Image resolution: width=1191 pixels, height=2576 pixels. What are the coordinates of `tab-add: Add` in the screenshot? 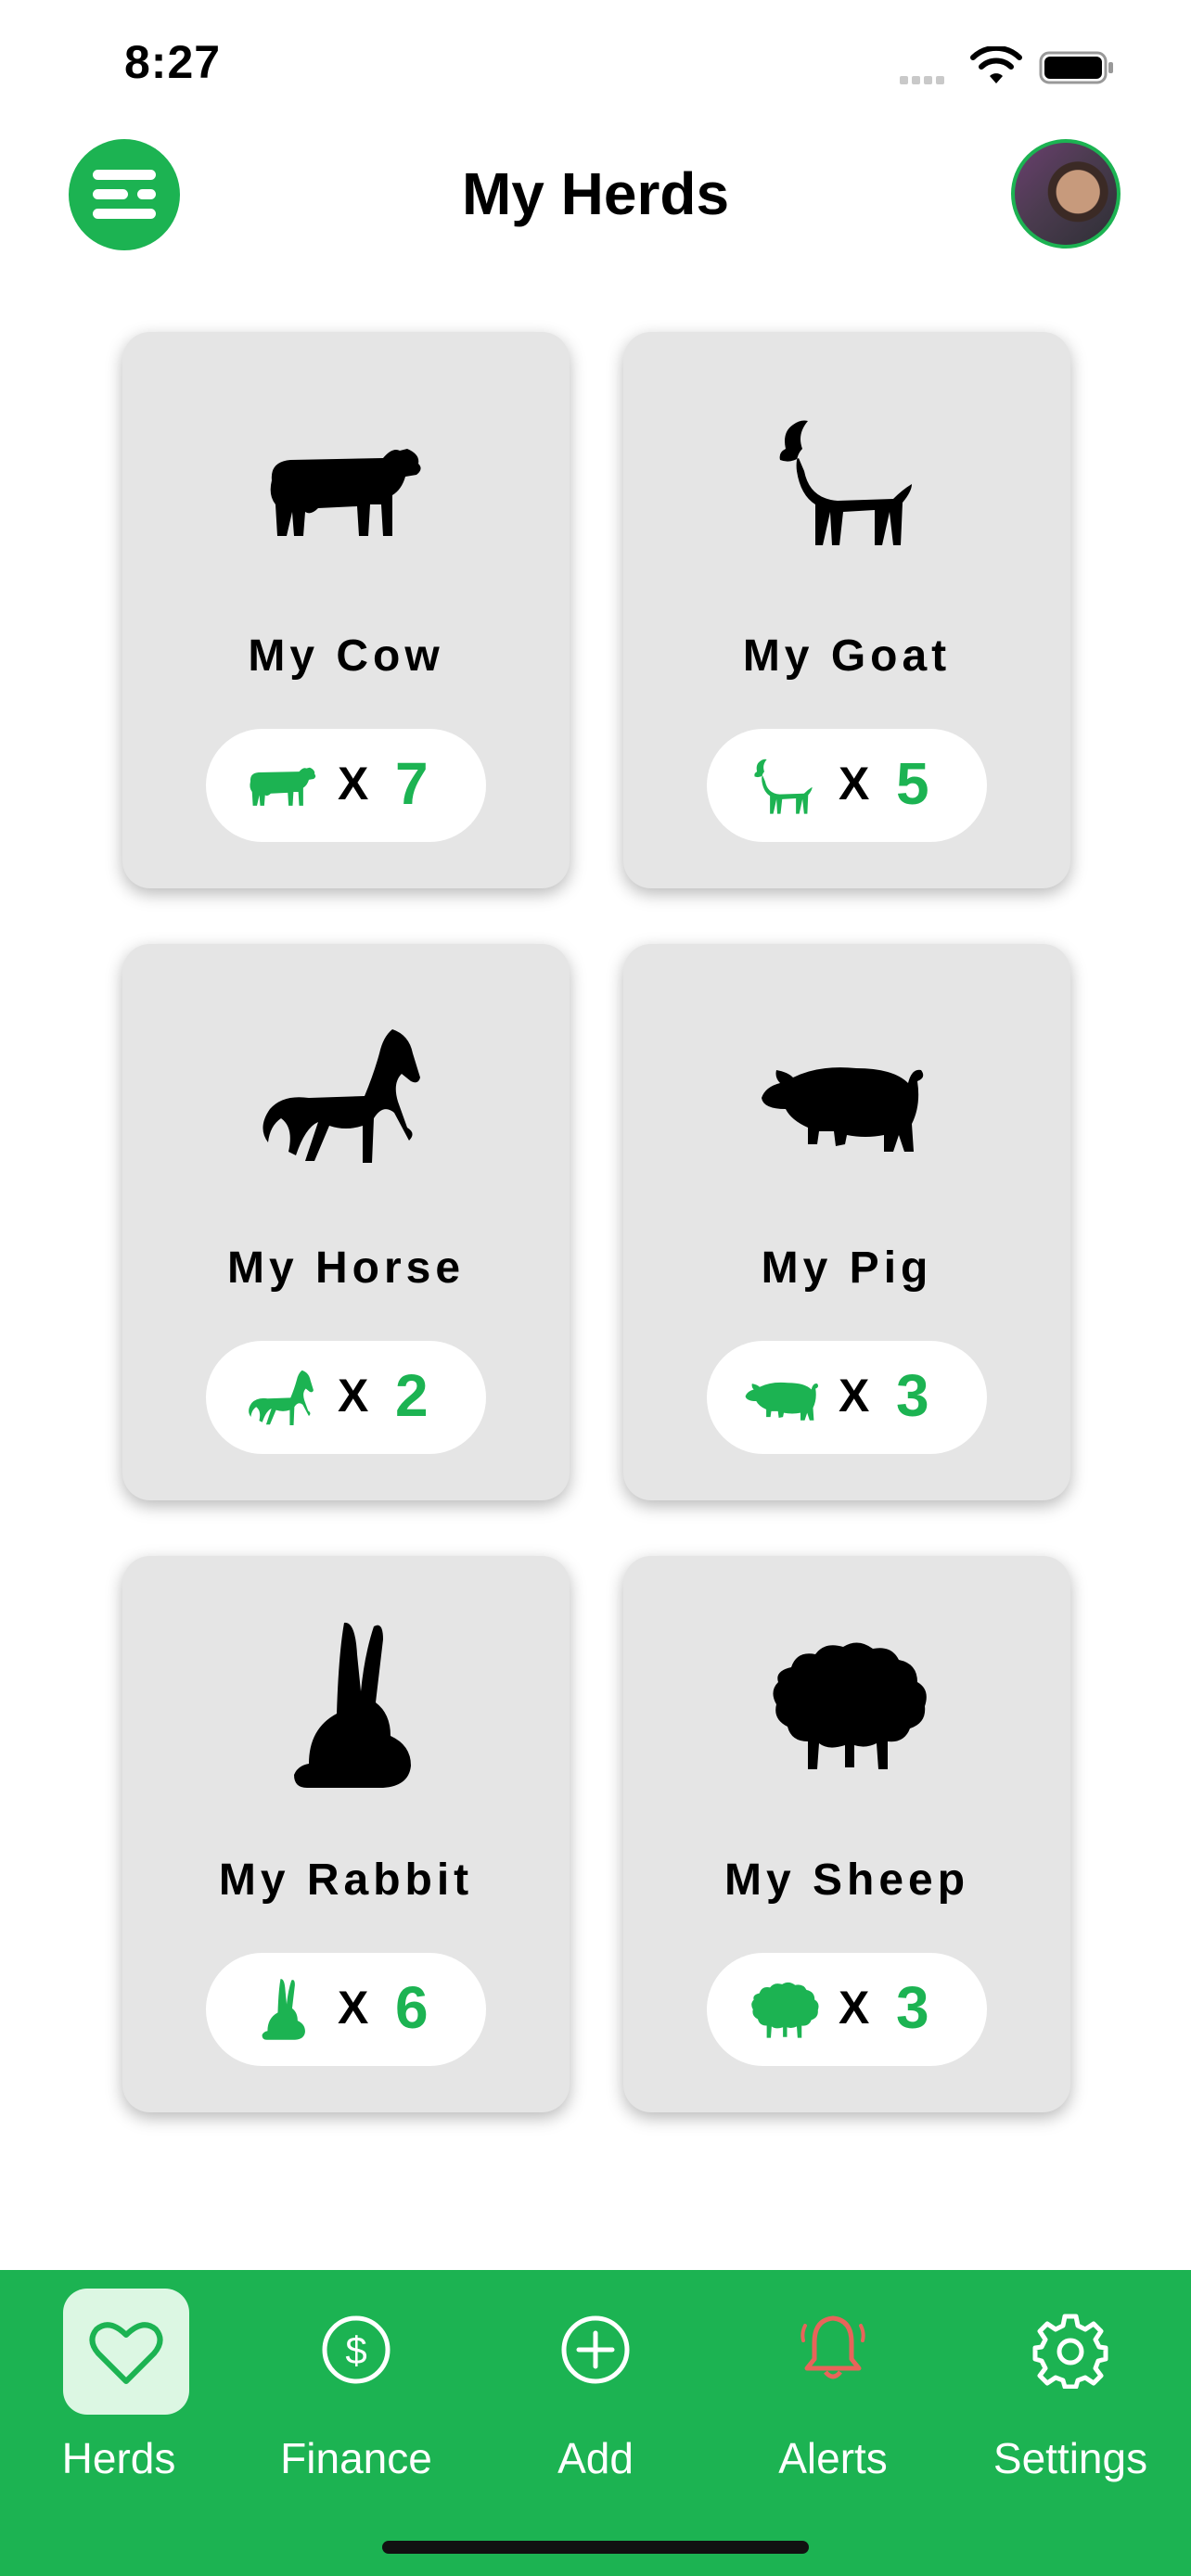 It's located at (595, 2391).